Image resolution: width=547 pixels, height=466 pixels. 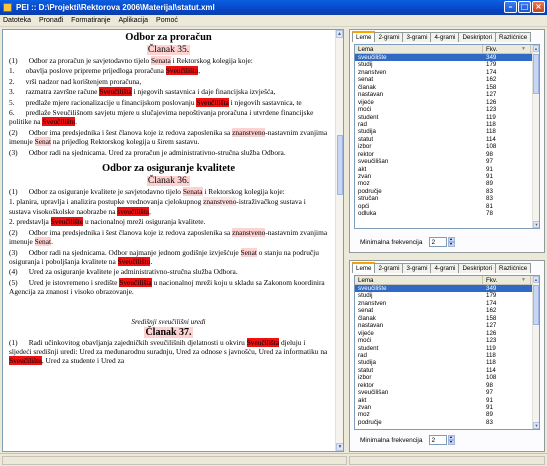 I want to click on list-item: odluka 78, so click(x=447, y=213).